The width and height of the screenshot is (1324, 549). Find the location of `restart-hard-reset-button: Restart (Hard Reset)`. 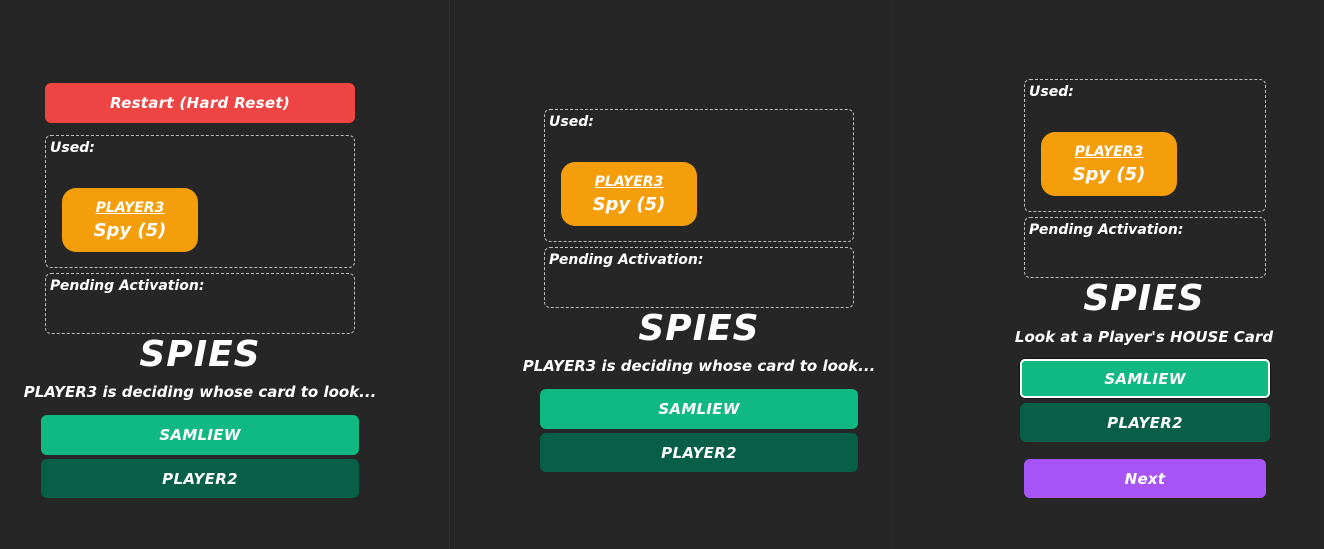

restart-hard-reset-button: Restart (Hard Reset) is located at coordinates (200, 103).